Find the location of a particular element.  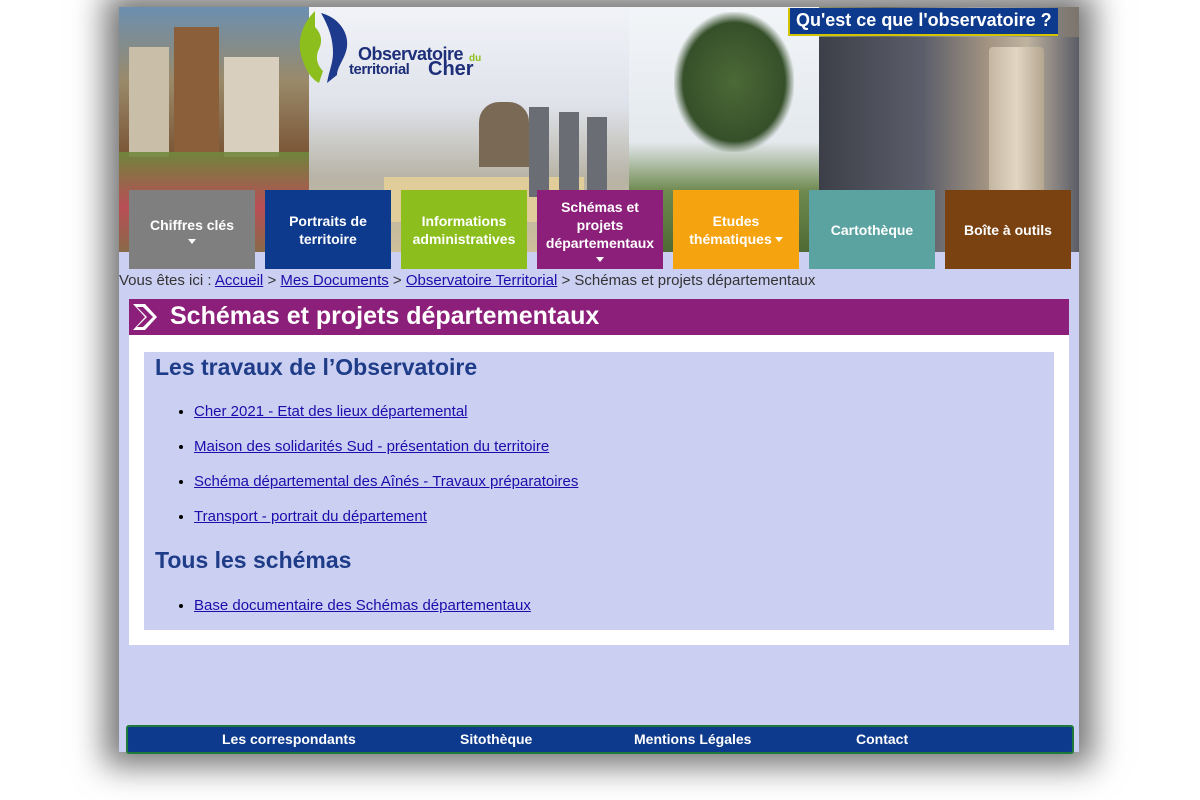

page-title: Schémas et projets départementaux is located at coordinates (385, 316).